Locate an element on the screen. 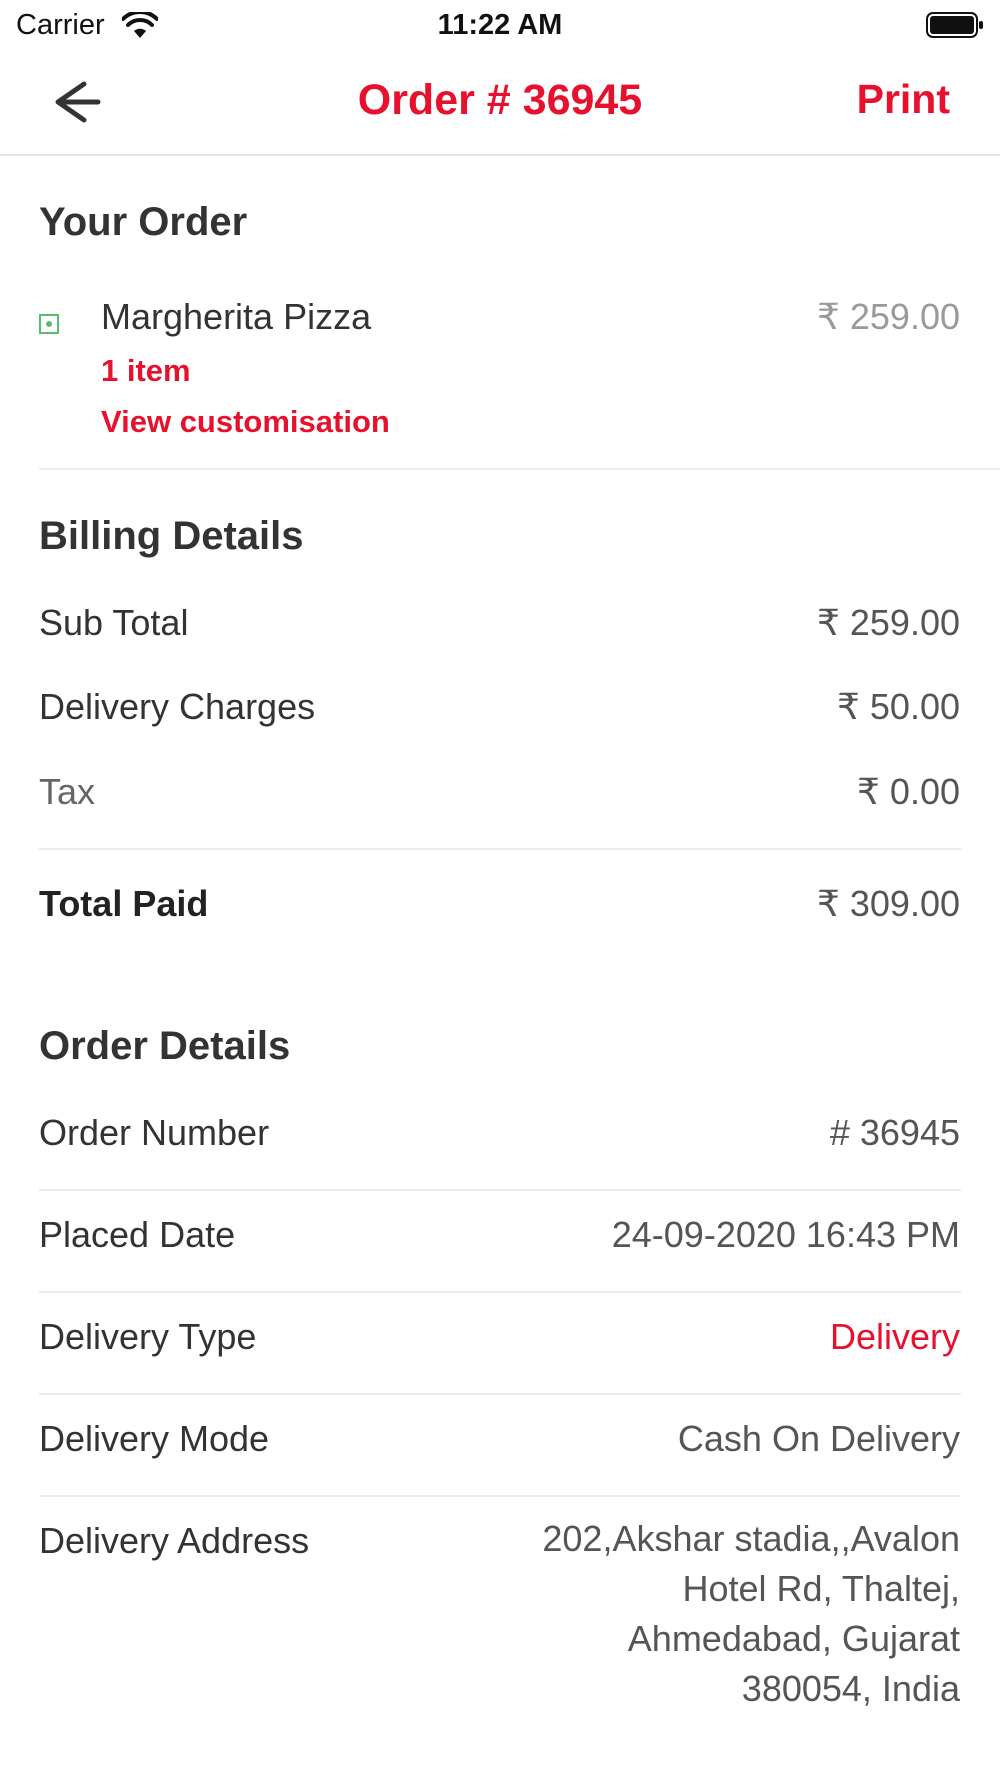 Image resolution: width=1000 pixels, height=1778 pixels. order-details-title: Order Details is located at coordinates (165, 1046).